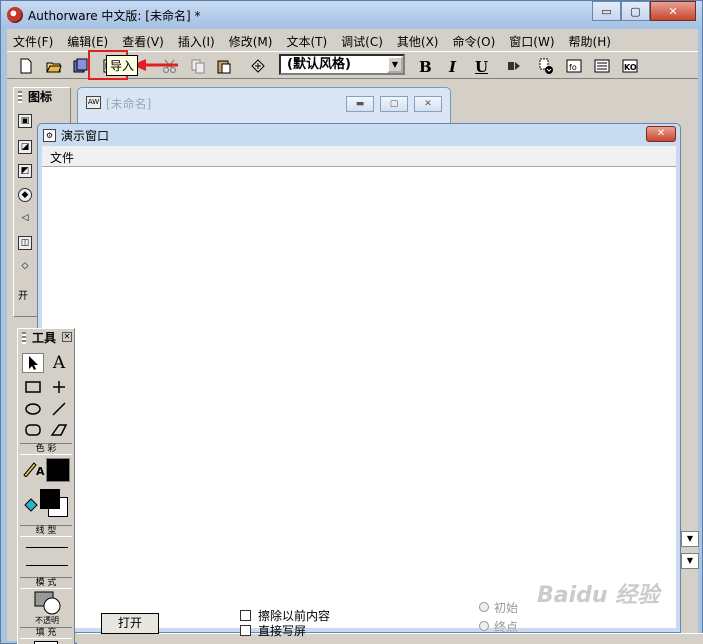 The width and height of the screenshot is (703, 644). I want to click on rectangle-tool-icon, so click(33, 387).